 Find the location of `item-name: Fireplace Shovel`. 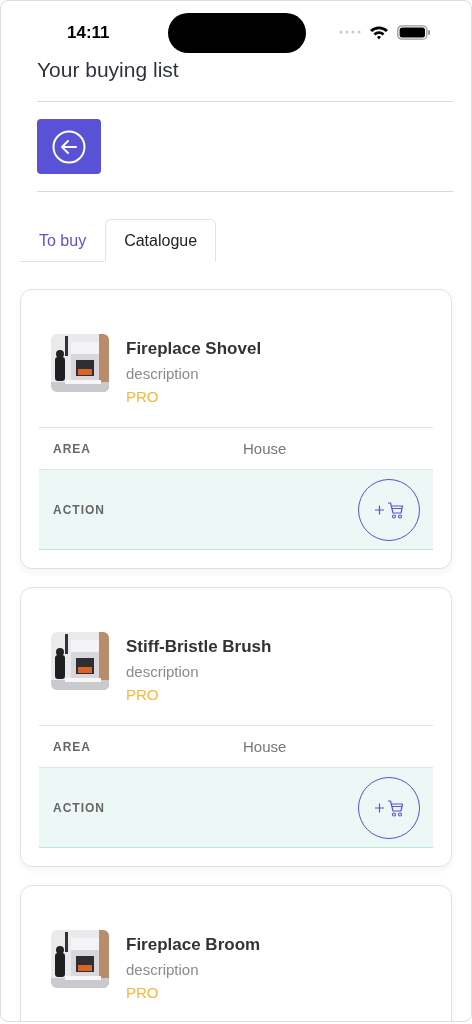

item-name: Fireplace Shovel is located at coordinates (194, 349).